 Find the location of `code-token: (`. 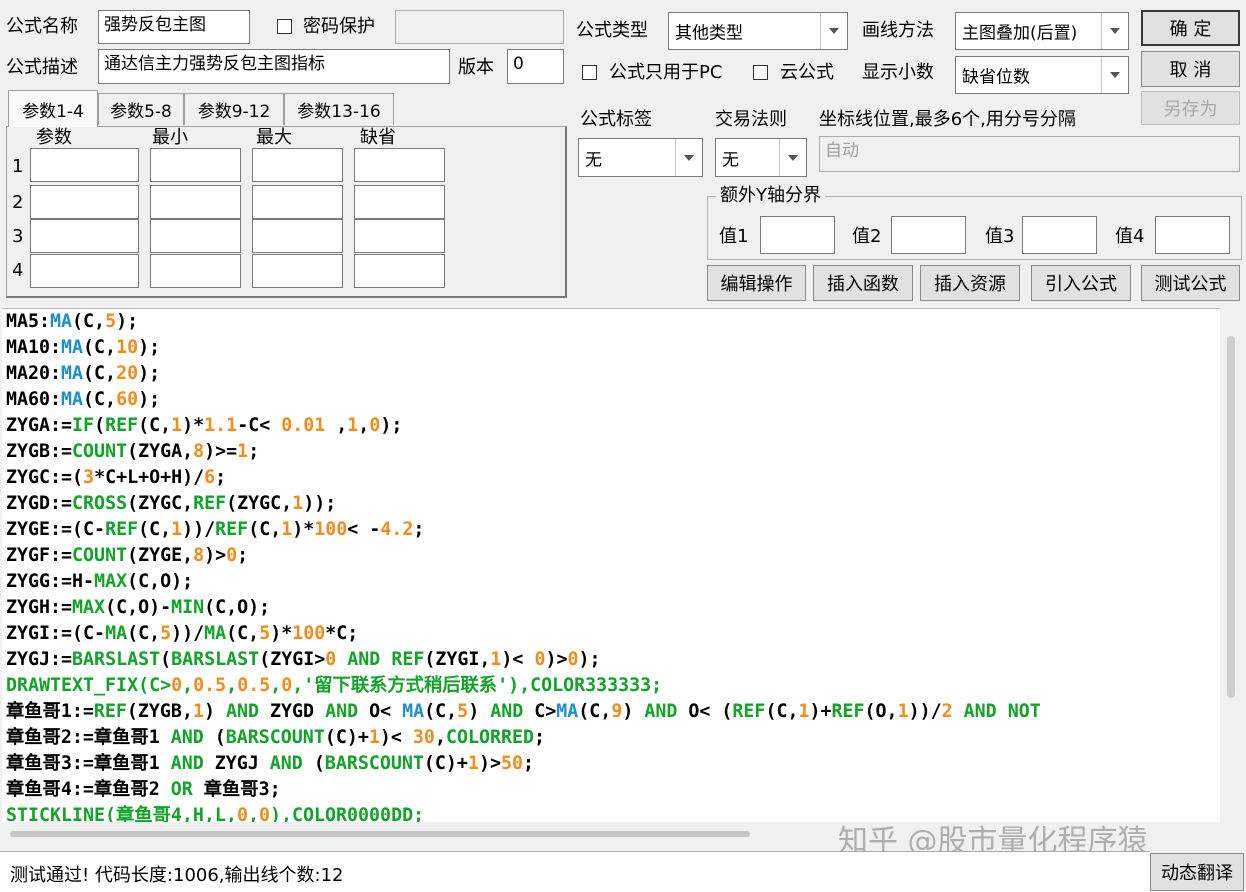

code-token: ( is located at coordinates (166, 659).